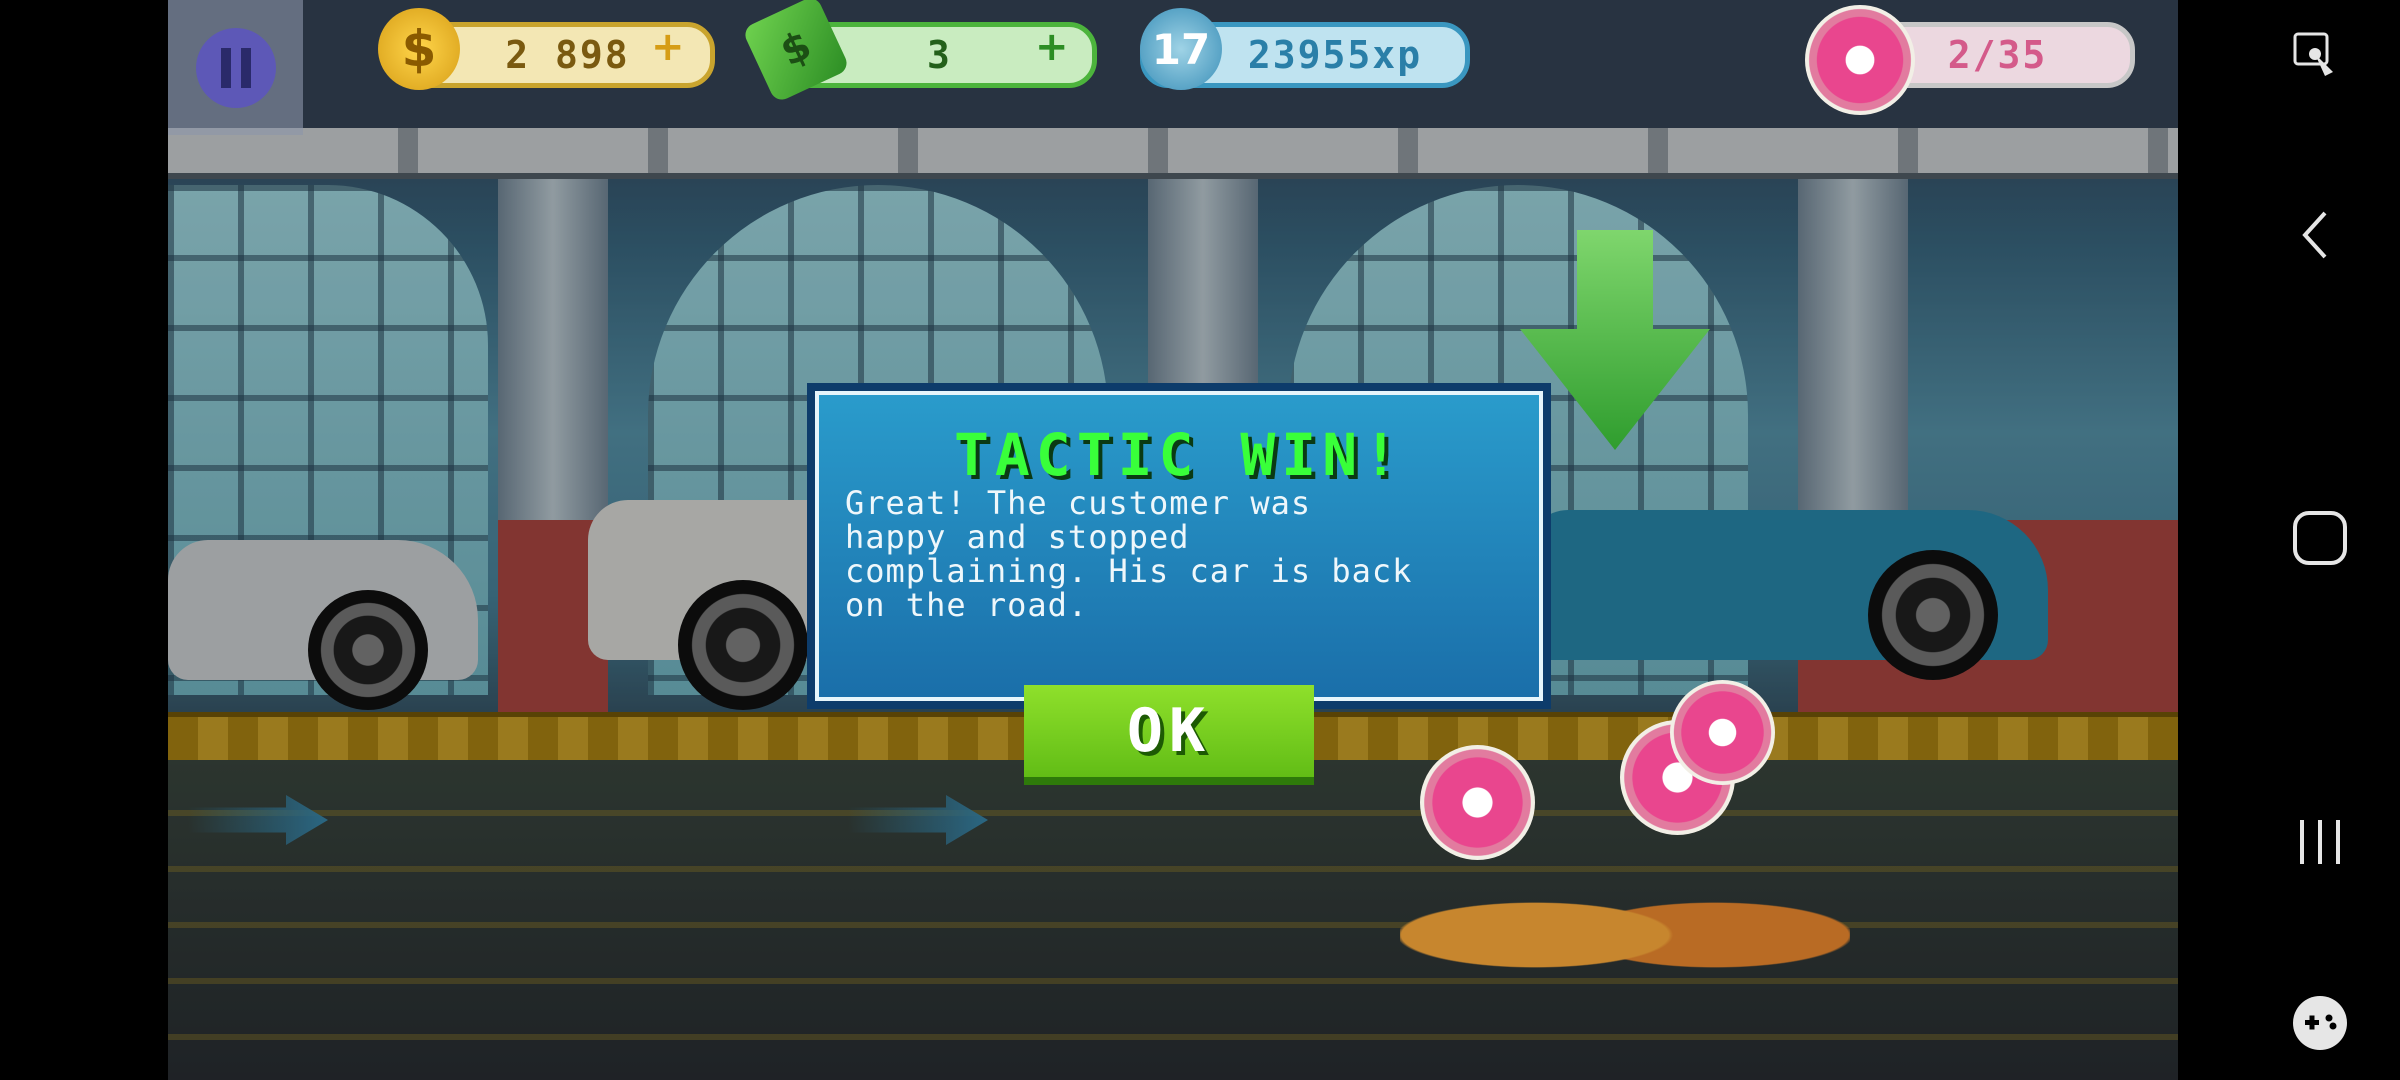 The height and width of the screenshot is (1080, 2400). What do you see at coordinates (939, 55) in the screenshot?
I see `cash-value: 3` at bounding box center [939, 55].